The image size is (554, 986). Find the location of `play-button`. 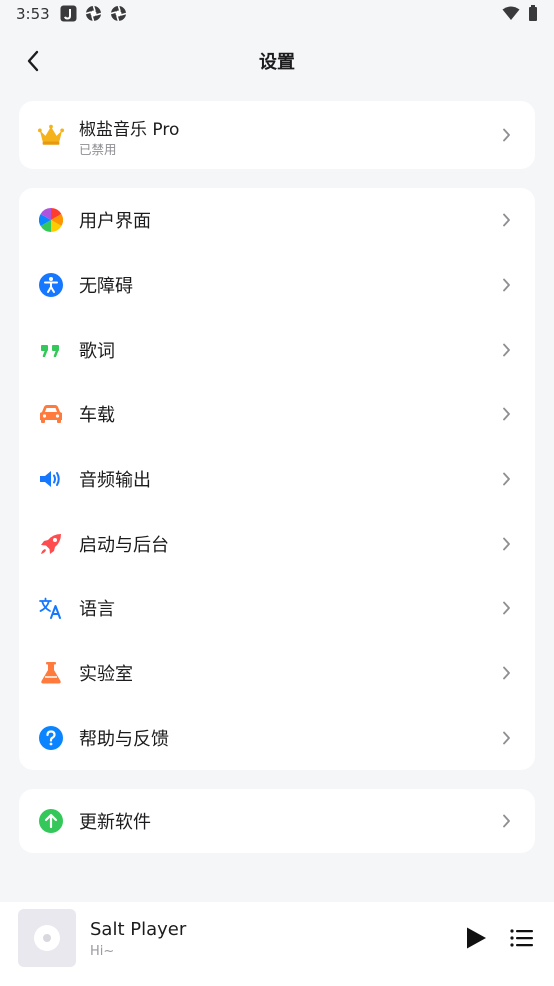

play-button is located at coordinates (476, 938).